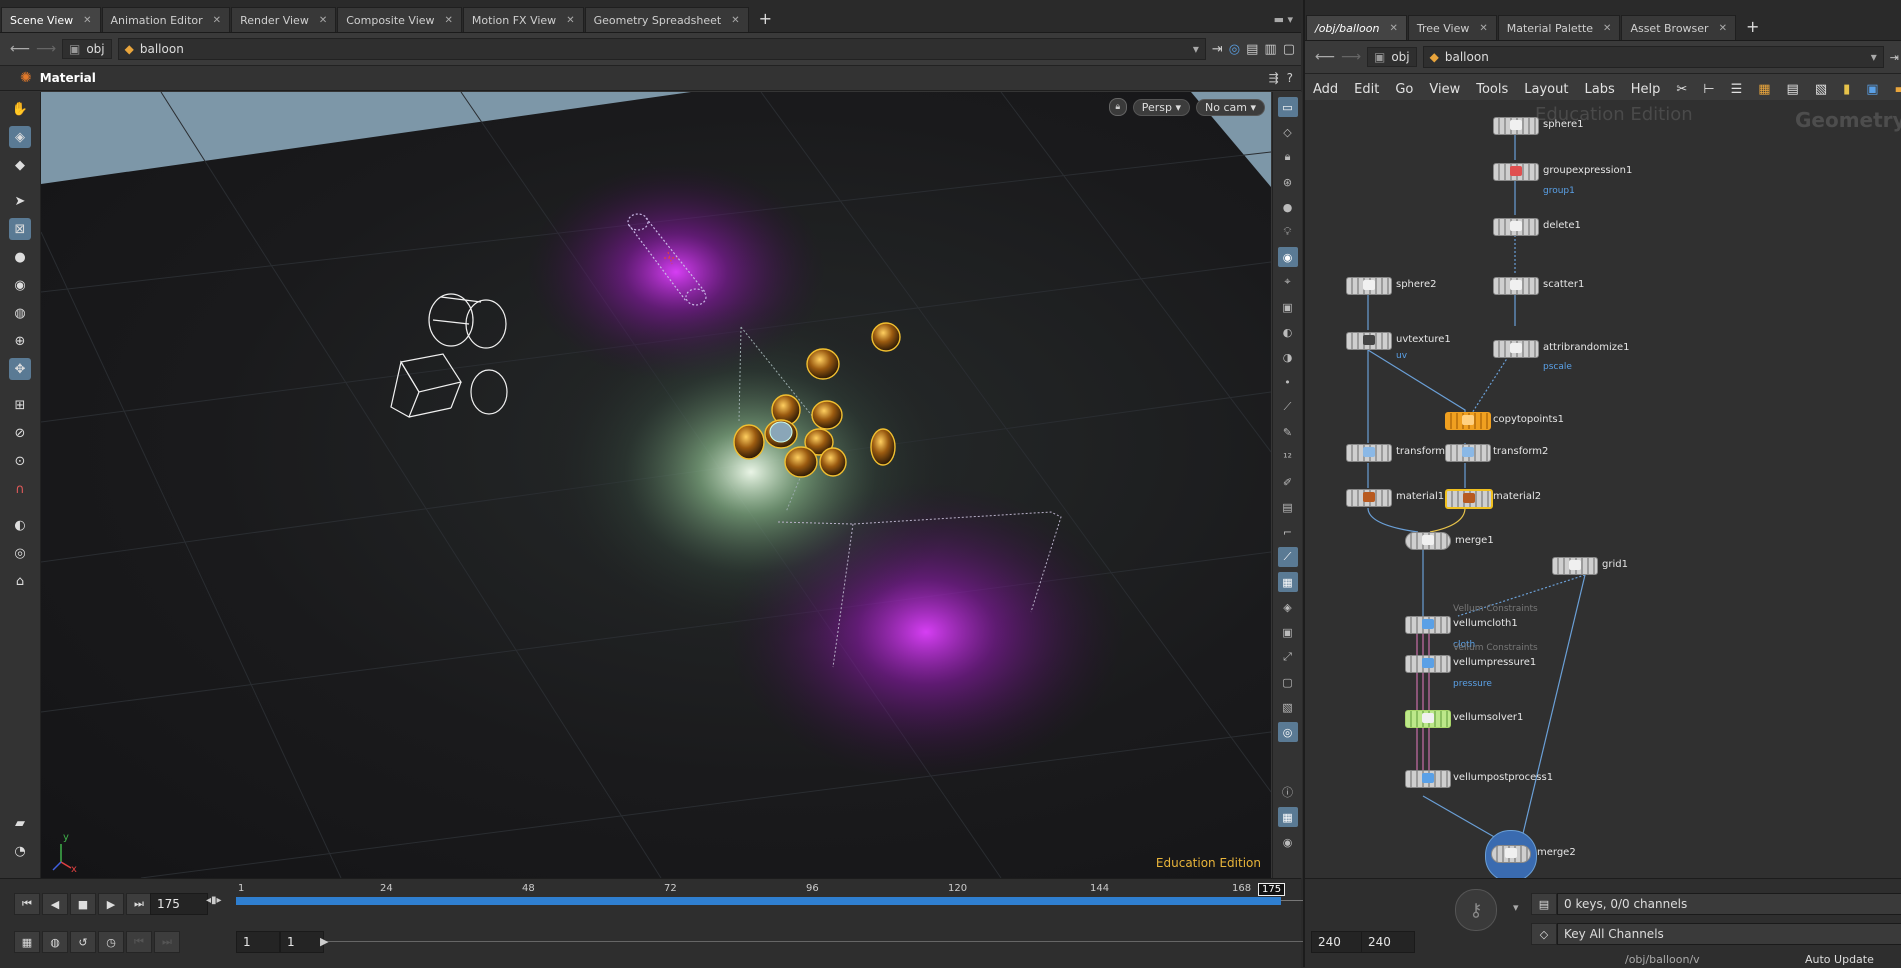  What do you see at coordinates (55, 904) in the screenshot?
I see `play-reverse-icon: ◀` at bounding box center [55, 904].